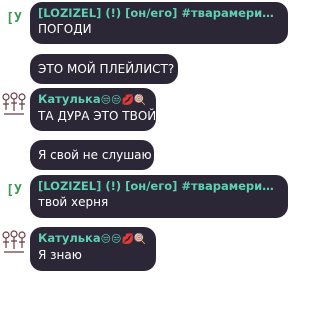  I want to click on message-bubble: ЭТО МОЙ ПЛЕЙЛИСТ?, so click(104, 69).